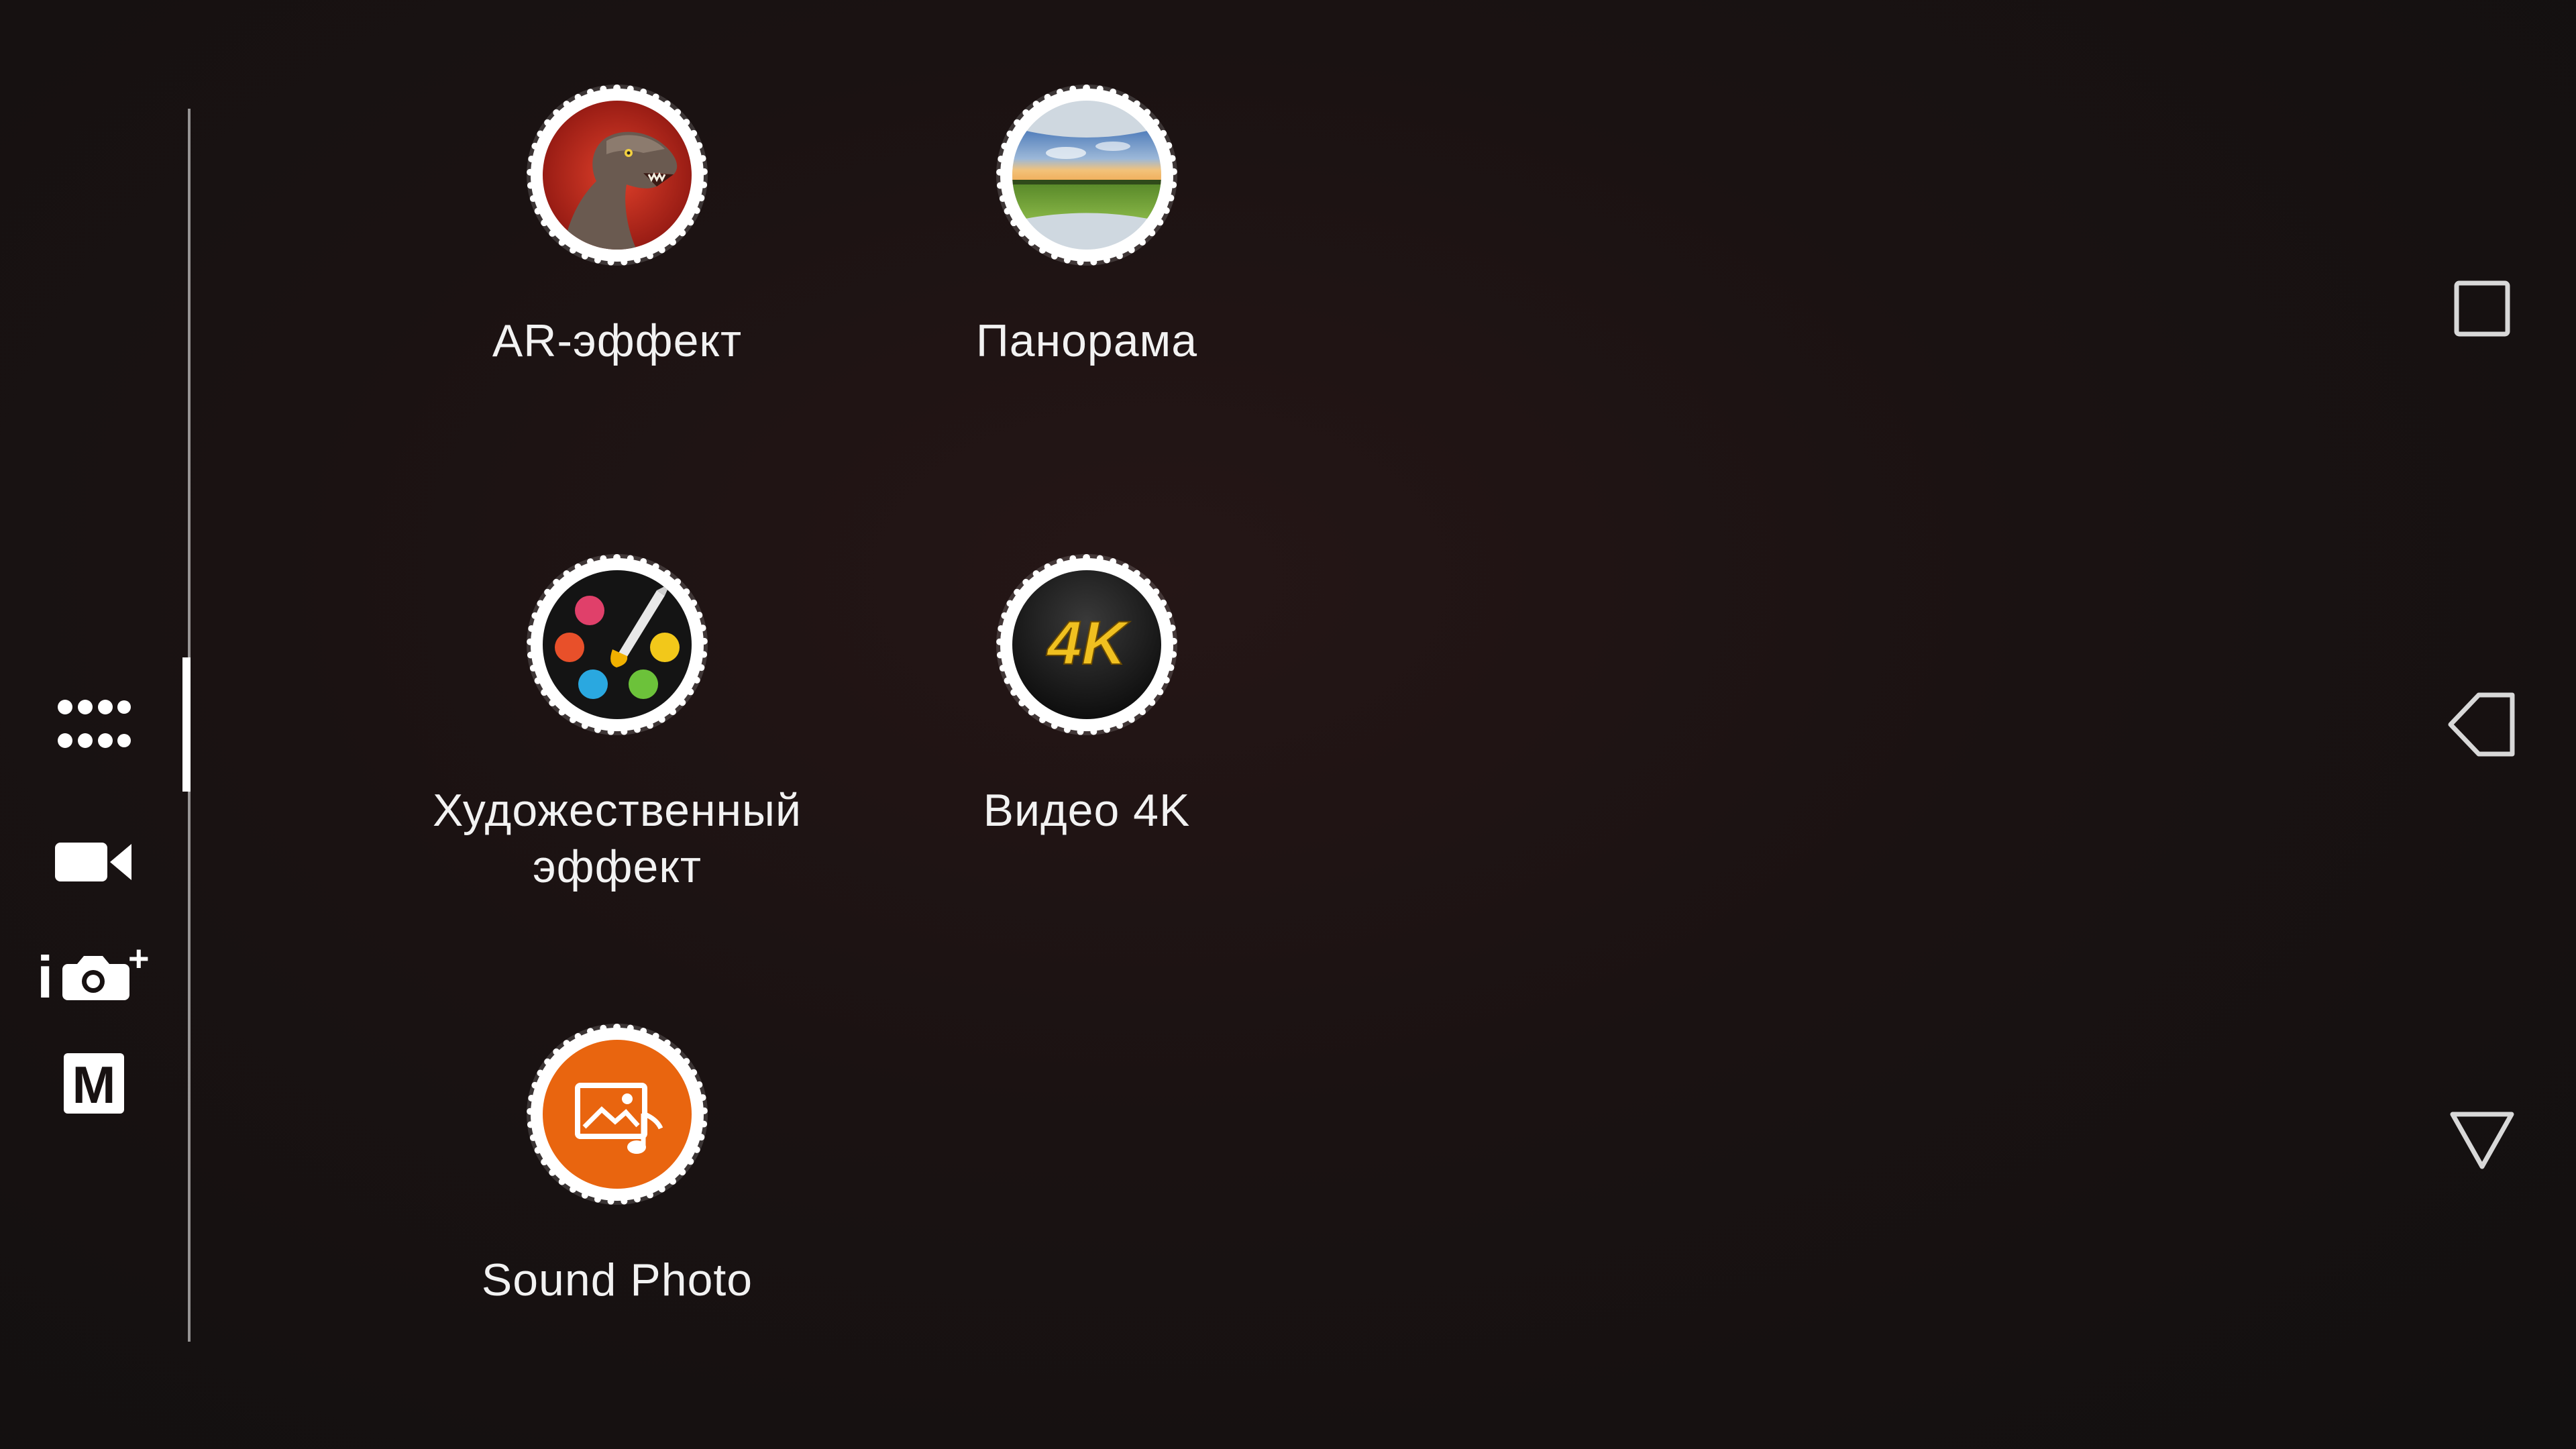  I want to click on sound-photo-icon, so click(617, 1114).